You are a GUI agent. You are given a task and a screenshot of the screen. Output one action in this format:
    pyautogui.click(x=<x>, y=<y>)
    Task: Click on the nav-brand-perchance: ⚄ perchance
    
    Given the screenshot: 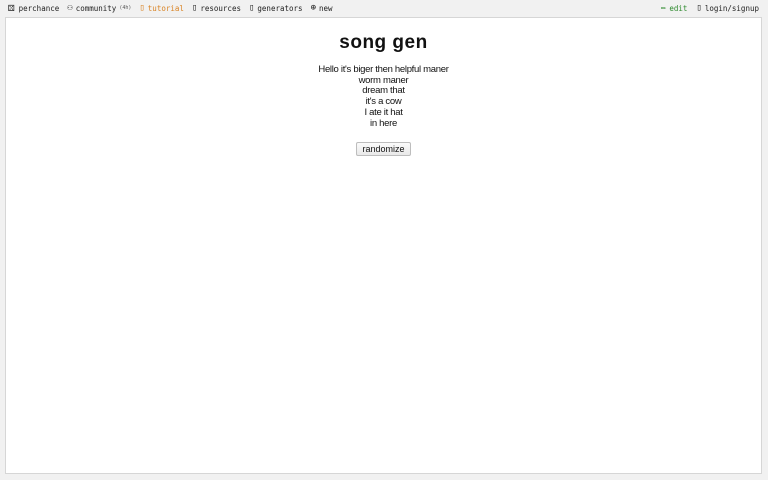 What is the action you would take?
    pyautogui.click(x=34, y=7)
    